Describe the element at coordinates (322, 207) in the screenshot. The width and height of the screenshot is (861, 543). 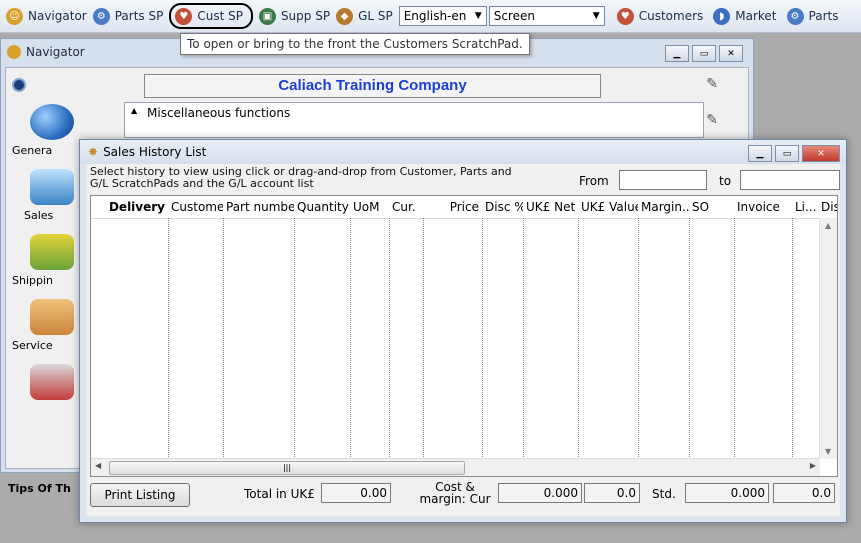
I see `col-quantity: Quantity` at that location.